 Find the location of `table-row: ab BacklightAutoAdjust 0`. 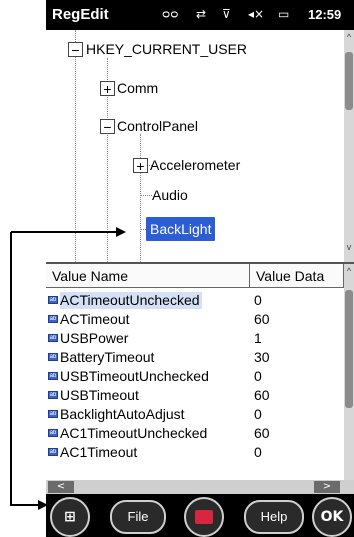

table-row: ab BacklightAutoAdjust 0 is located at coordinates (195, 414).